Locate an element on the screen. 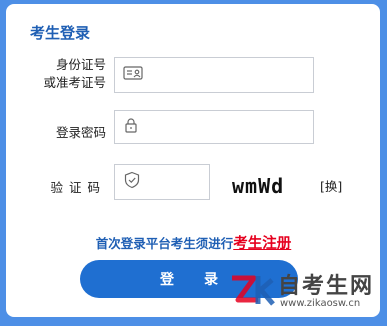  register-prompt: 首次登录平台考生须进行考生注册 is located at coordinates (193, 242).